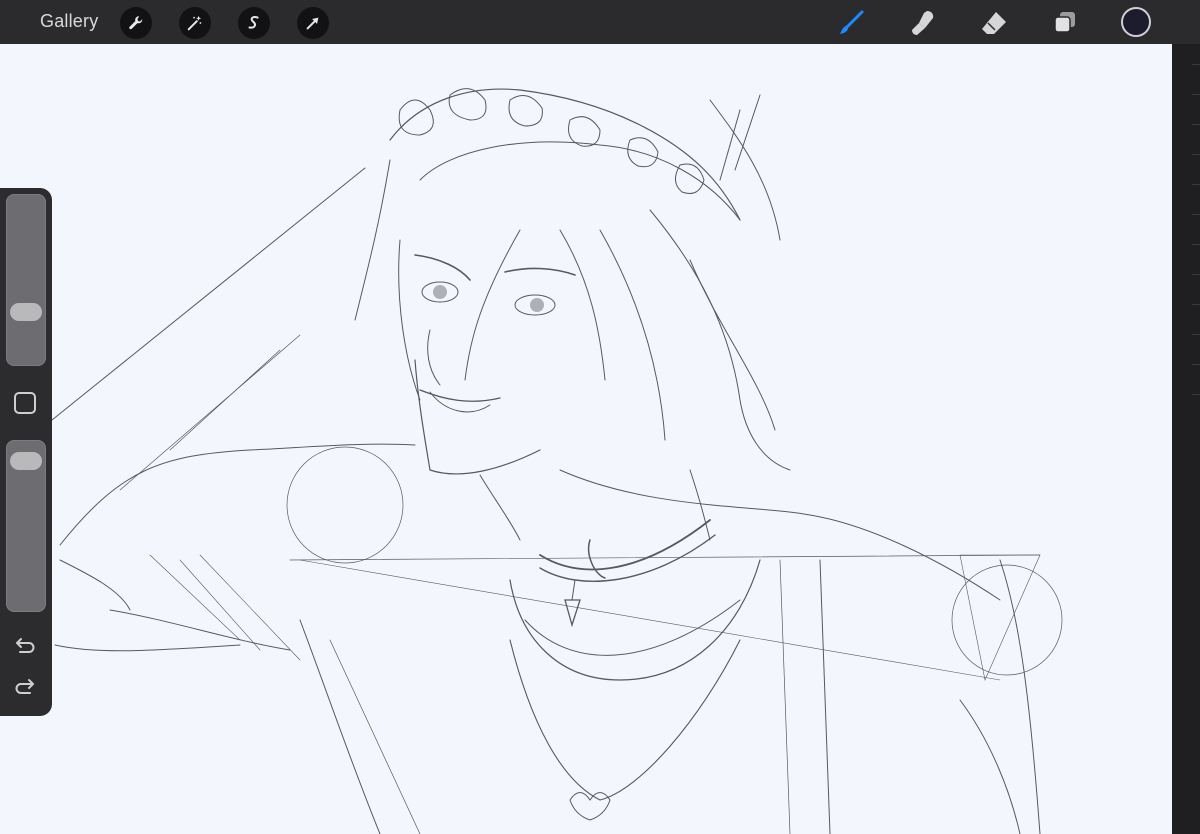 The image size is (1200, 834). Describe the element at coordinates (26, 280) in the screenshot. I see `brush-size-slider` at that location.